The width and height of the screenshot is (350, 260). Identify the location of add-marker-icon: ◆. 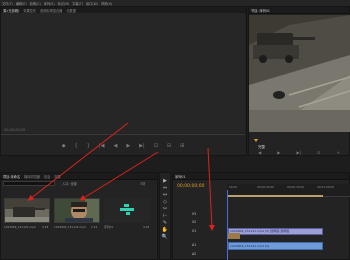
(64, 146).